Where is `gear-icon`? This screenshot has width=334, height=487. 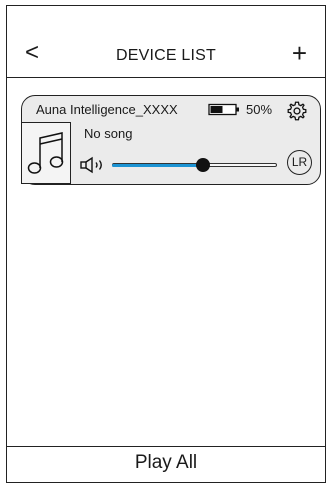 gear-icon is located at coordinates (297, 111).